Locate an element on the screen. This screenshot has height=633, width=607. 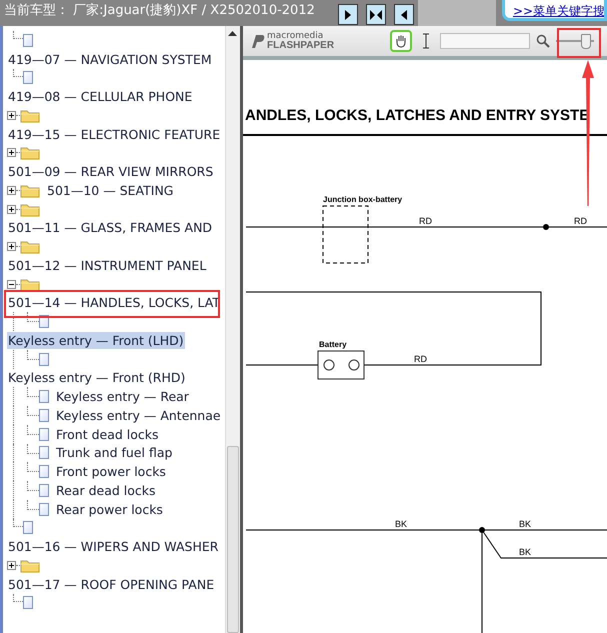
tree-item: Front dead locks is located at coordinates (107, 434).